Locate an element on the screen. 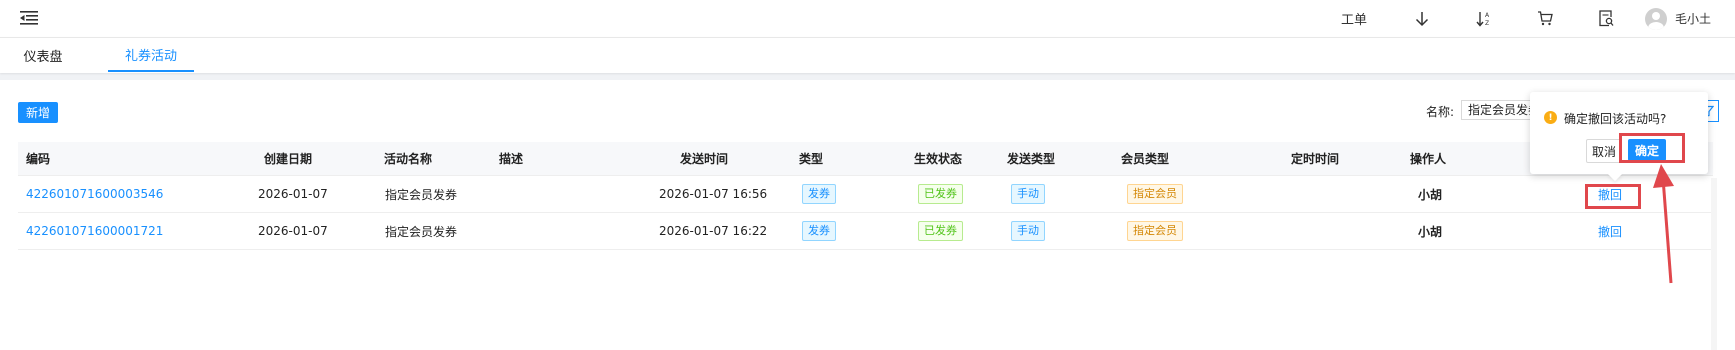 Image resolution: width=1735 pixels, height=350 pixels. download-button is located at coordinates (1422, 18).